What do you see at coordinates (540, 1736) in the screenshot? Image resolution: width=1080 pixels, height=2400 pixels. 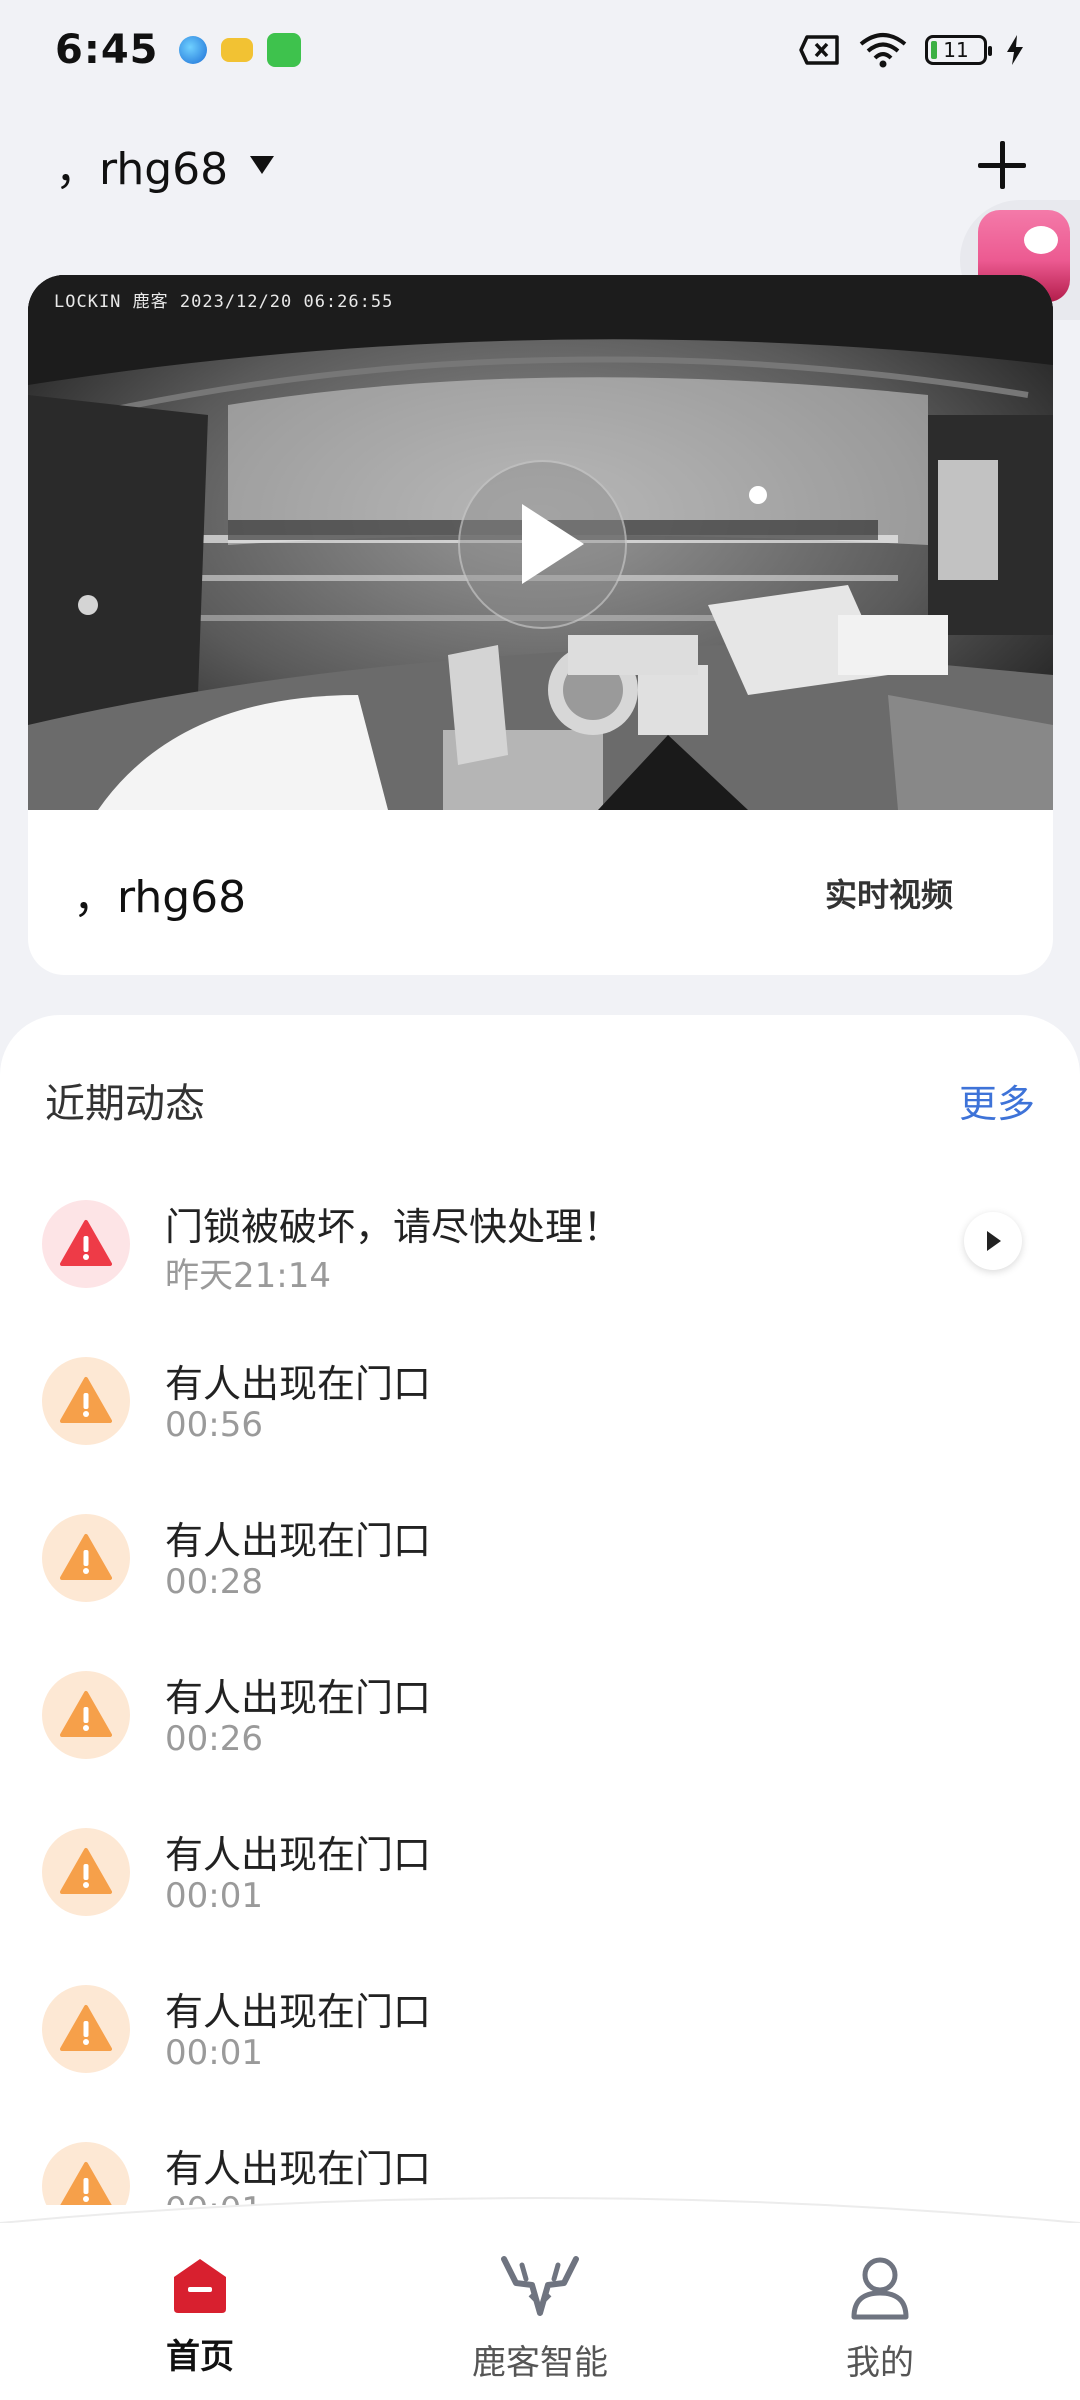 I see `event-item: 有人出现在门口 00:26` at bounding box center [540, 1736].